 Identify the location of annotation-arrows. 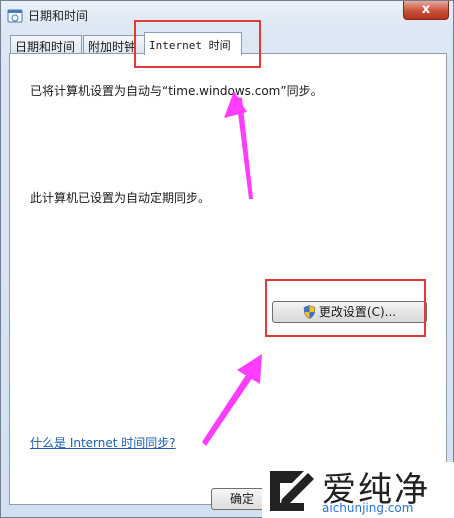
(232, 268).